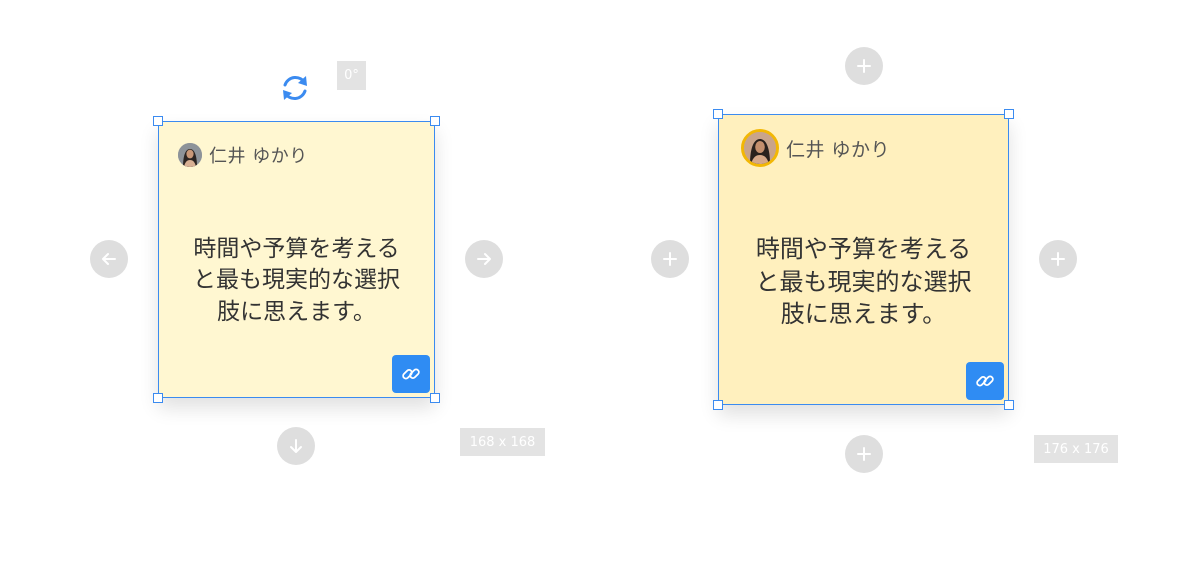 Image resolution: width=1200 pixels, height=566 pixels. I want to click on arrow-left-icon, so click(109, 259).